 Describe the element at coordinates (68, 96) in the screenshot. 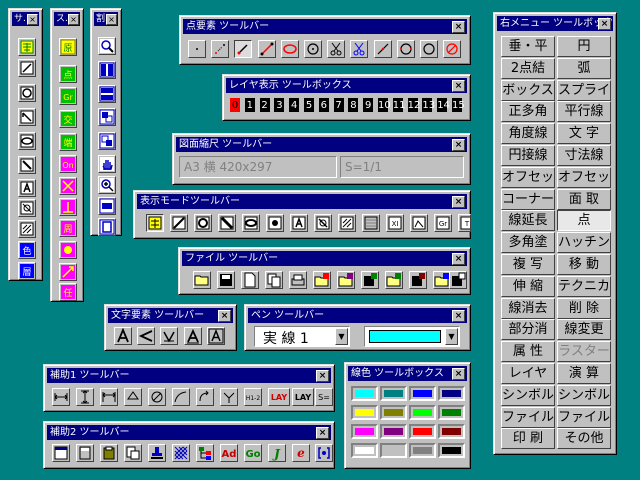

I see `snap-grid-button: Gr` at that location.